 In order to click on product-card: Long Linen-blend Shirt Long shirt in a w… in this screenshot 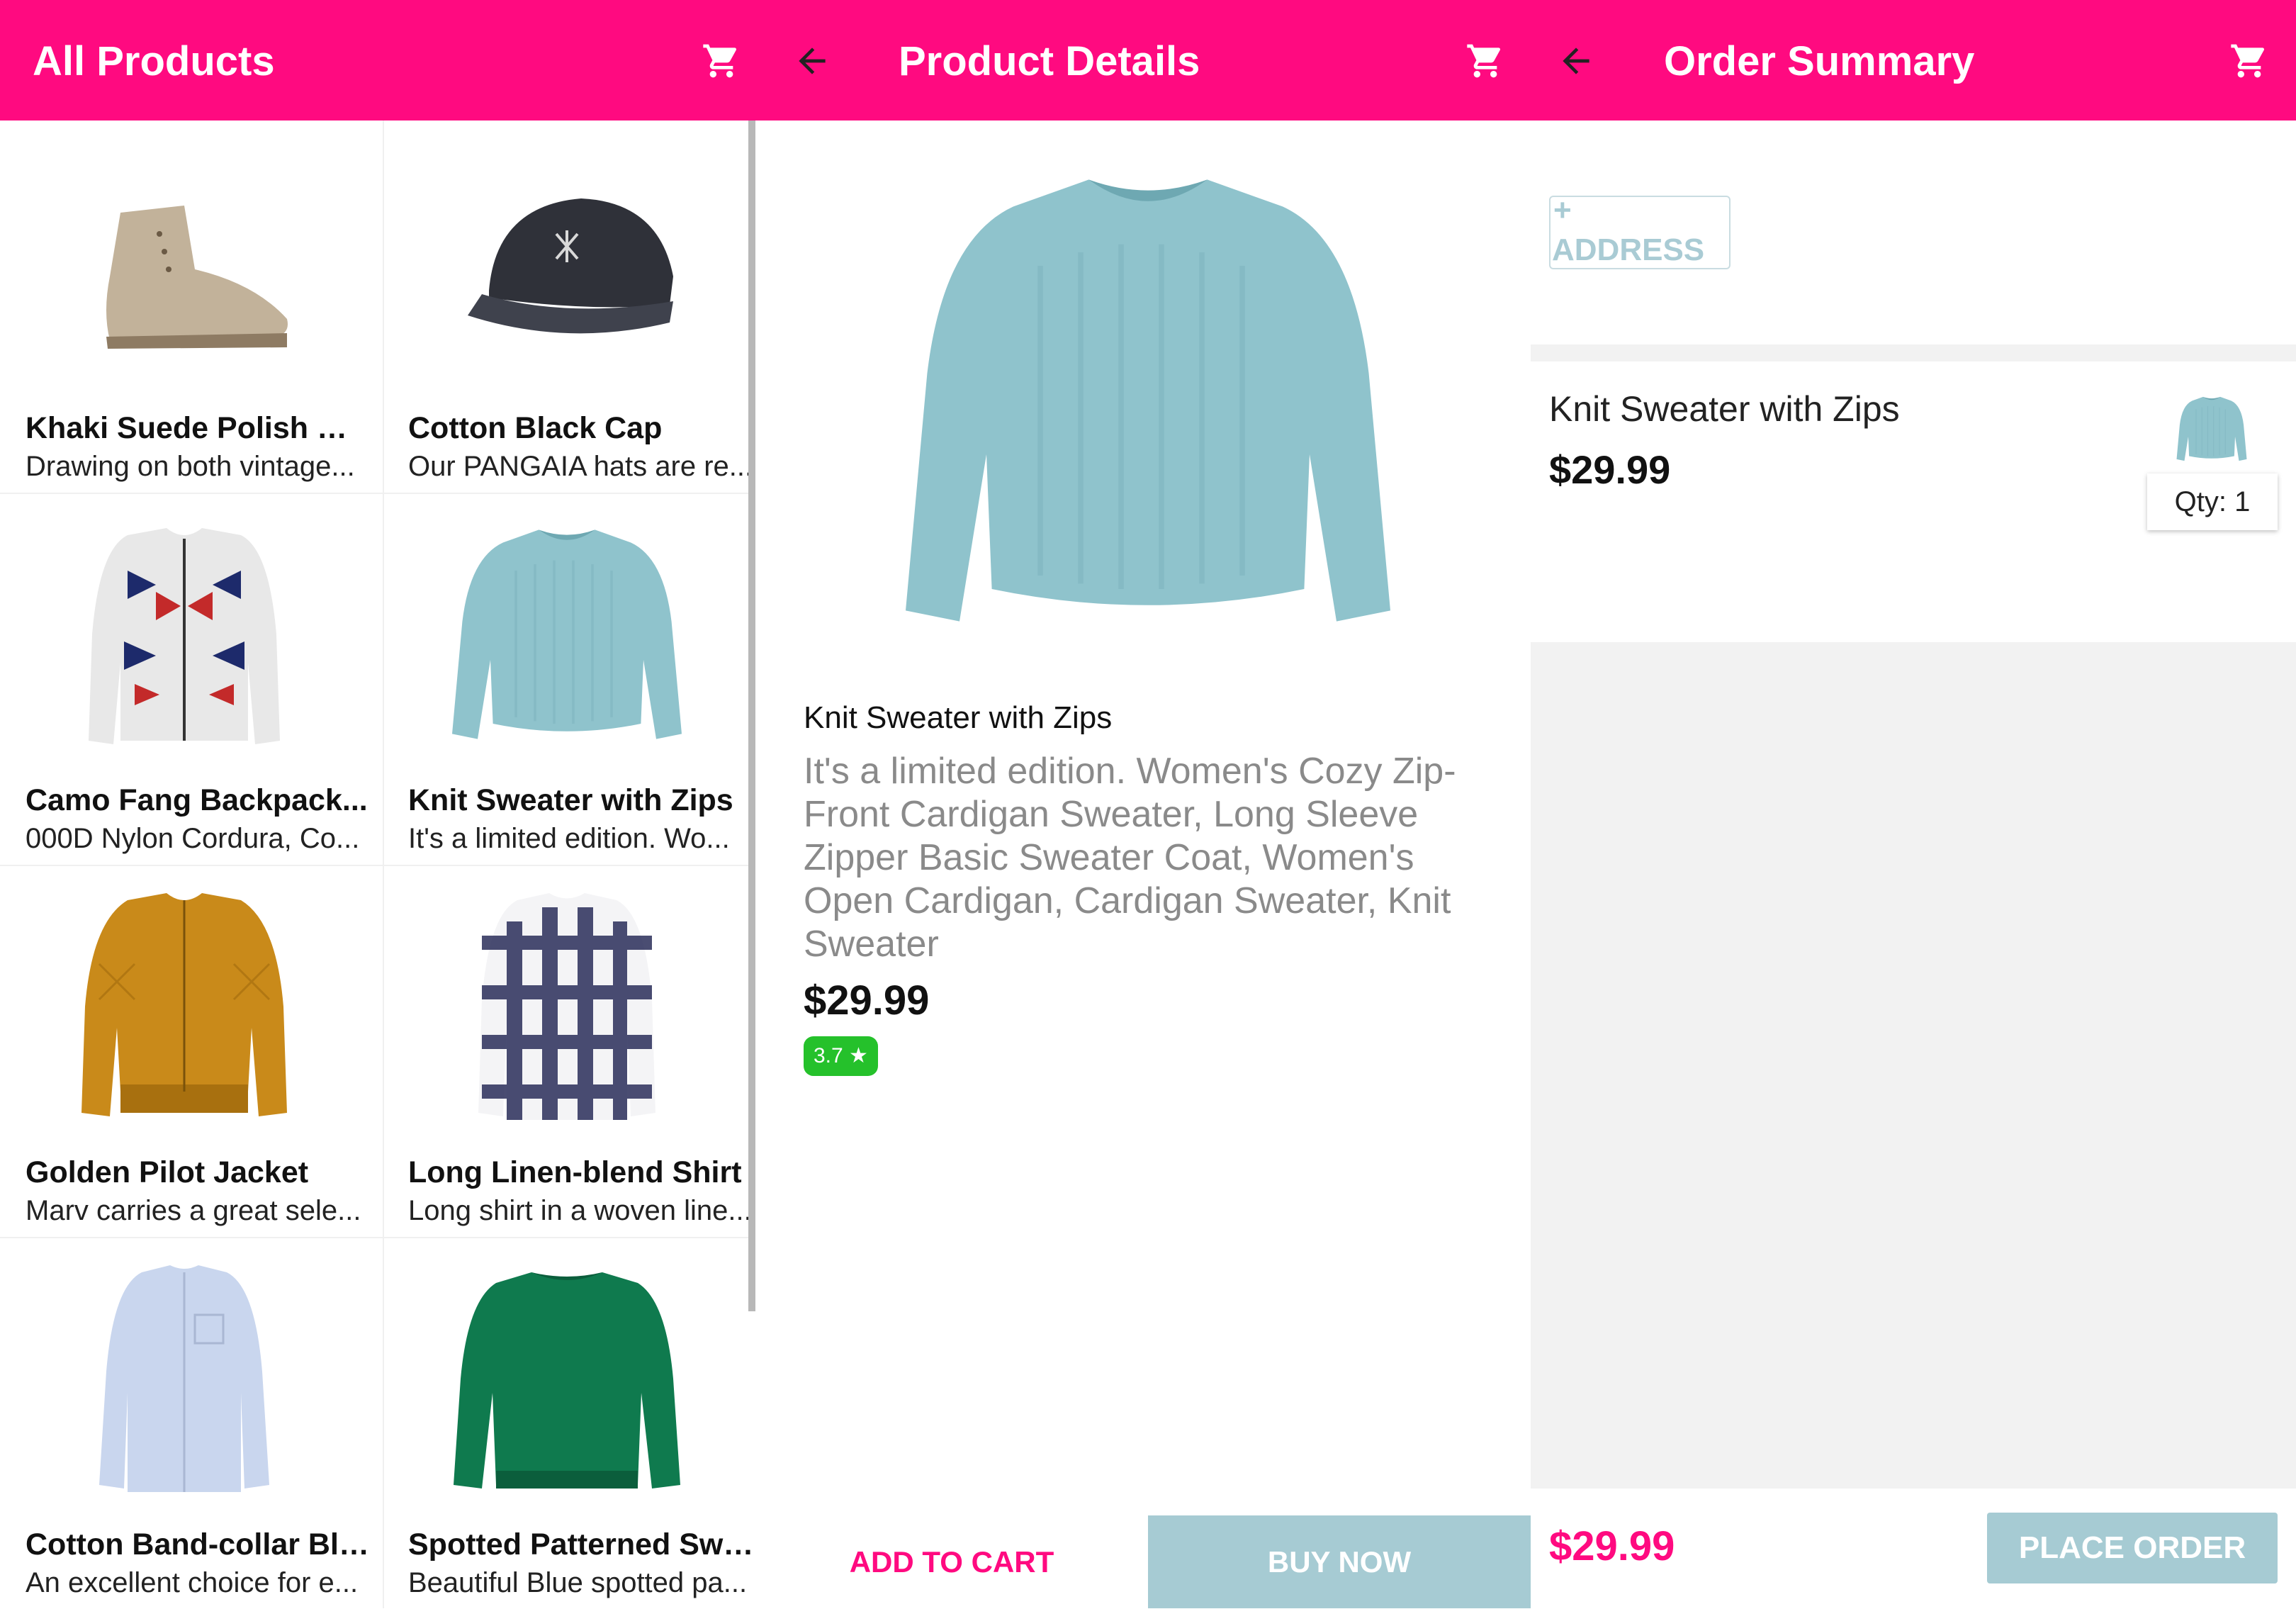, I will do `click(567, 1051)`.